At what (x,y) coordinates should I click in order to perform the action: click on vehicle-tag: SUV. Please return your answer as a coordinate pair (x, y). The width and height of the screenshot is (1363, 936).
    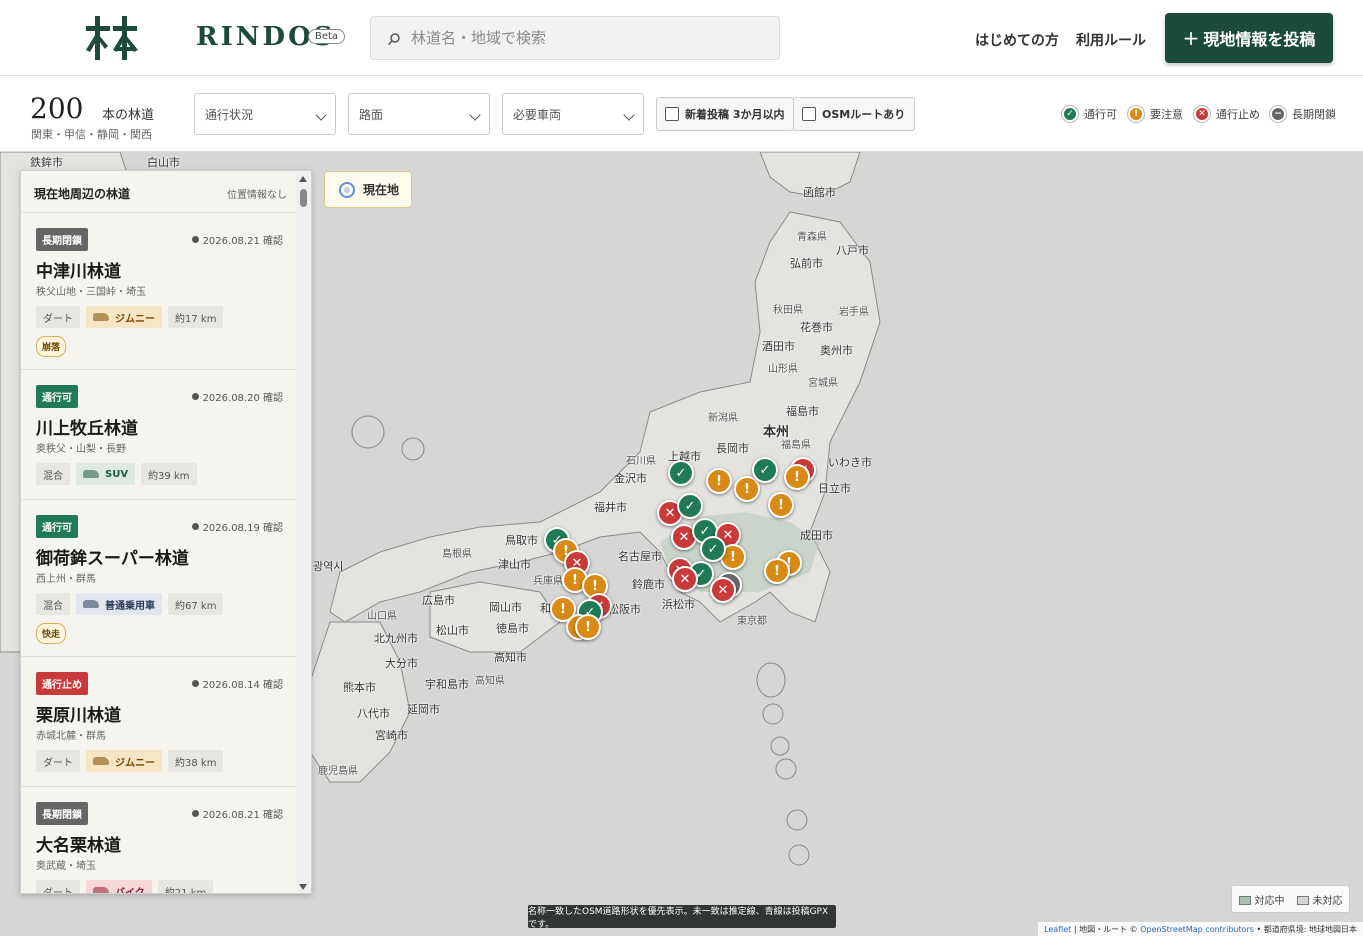
    Looking at the image, I should click on (106, 474).